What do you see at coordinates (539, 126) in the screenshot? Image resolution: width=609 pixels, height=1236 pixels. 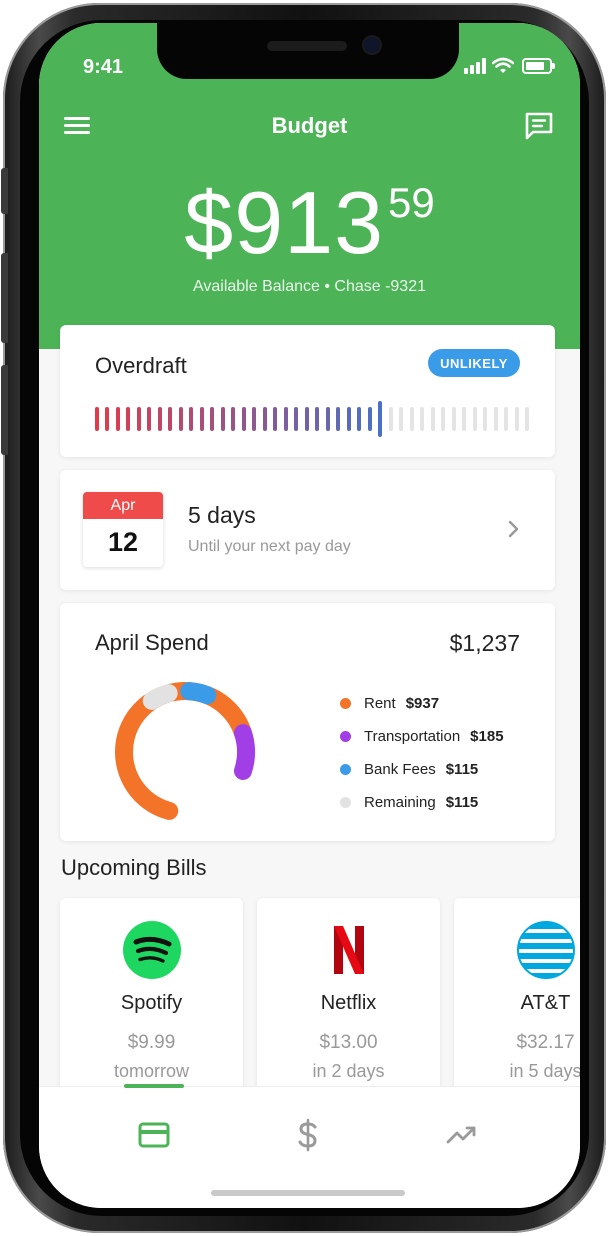 I see `chat-icon` at bounding box center [539, 126].